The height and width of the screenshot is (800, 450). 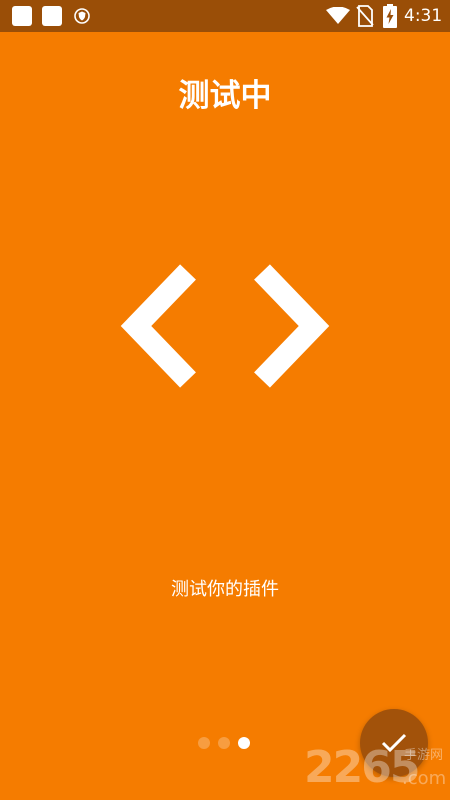 I want to click on status-time: 4:31, so click(x=423, y=16).